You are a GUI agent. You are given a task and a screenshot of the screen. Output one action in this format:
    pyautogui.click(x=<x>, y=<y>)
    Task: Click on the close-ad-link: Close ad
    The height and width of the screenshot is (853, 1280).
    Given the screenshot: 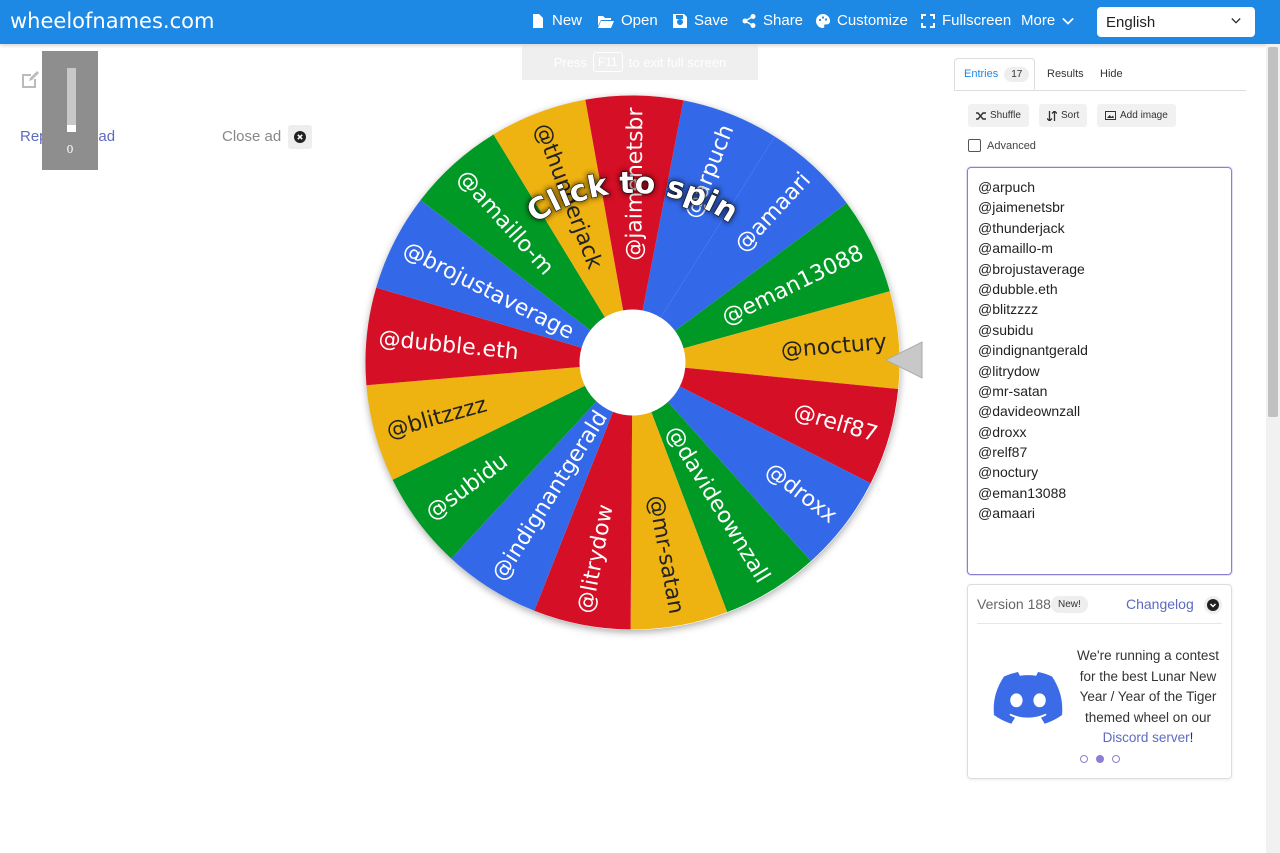 What is the action you would take?
    pyautogui.click(x=251, y=136)
    